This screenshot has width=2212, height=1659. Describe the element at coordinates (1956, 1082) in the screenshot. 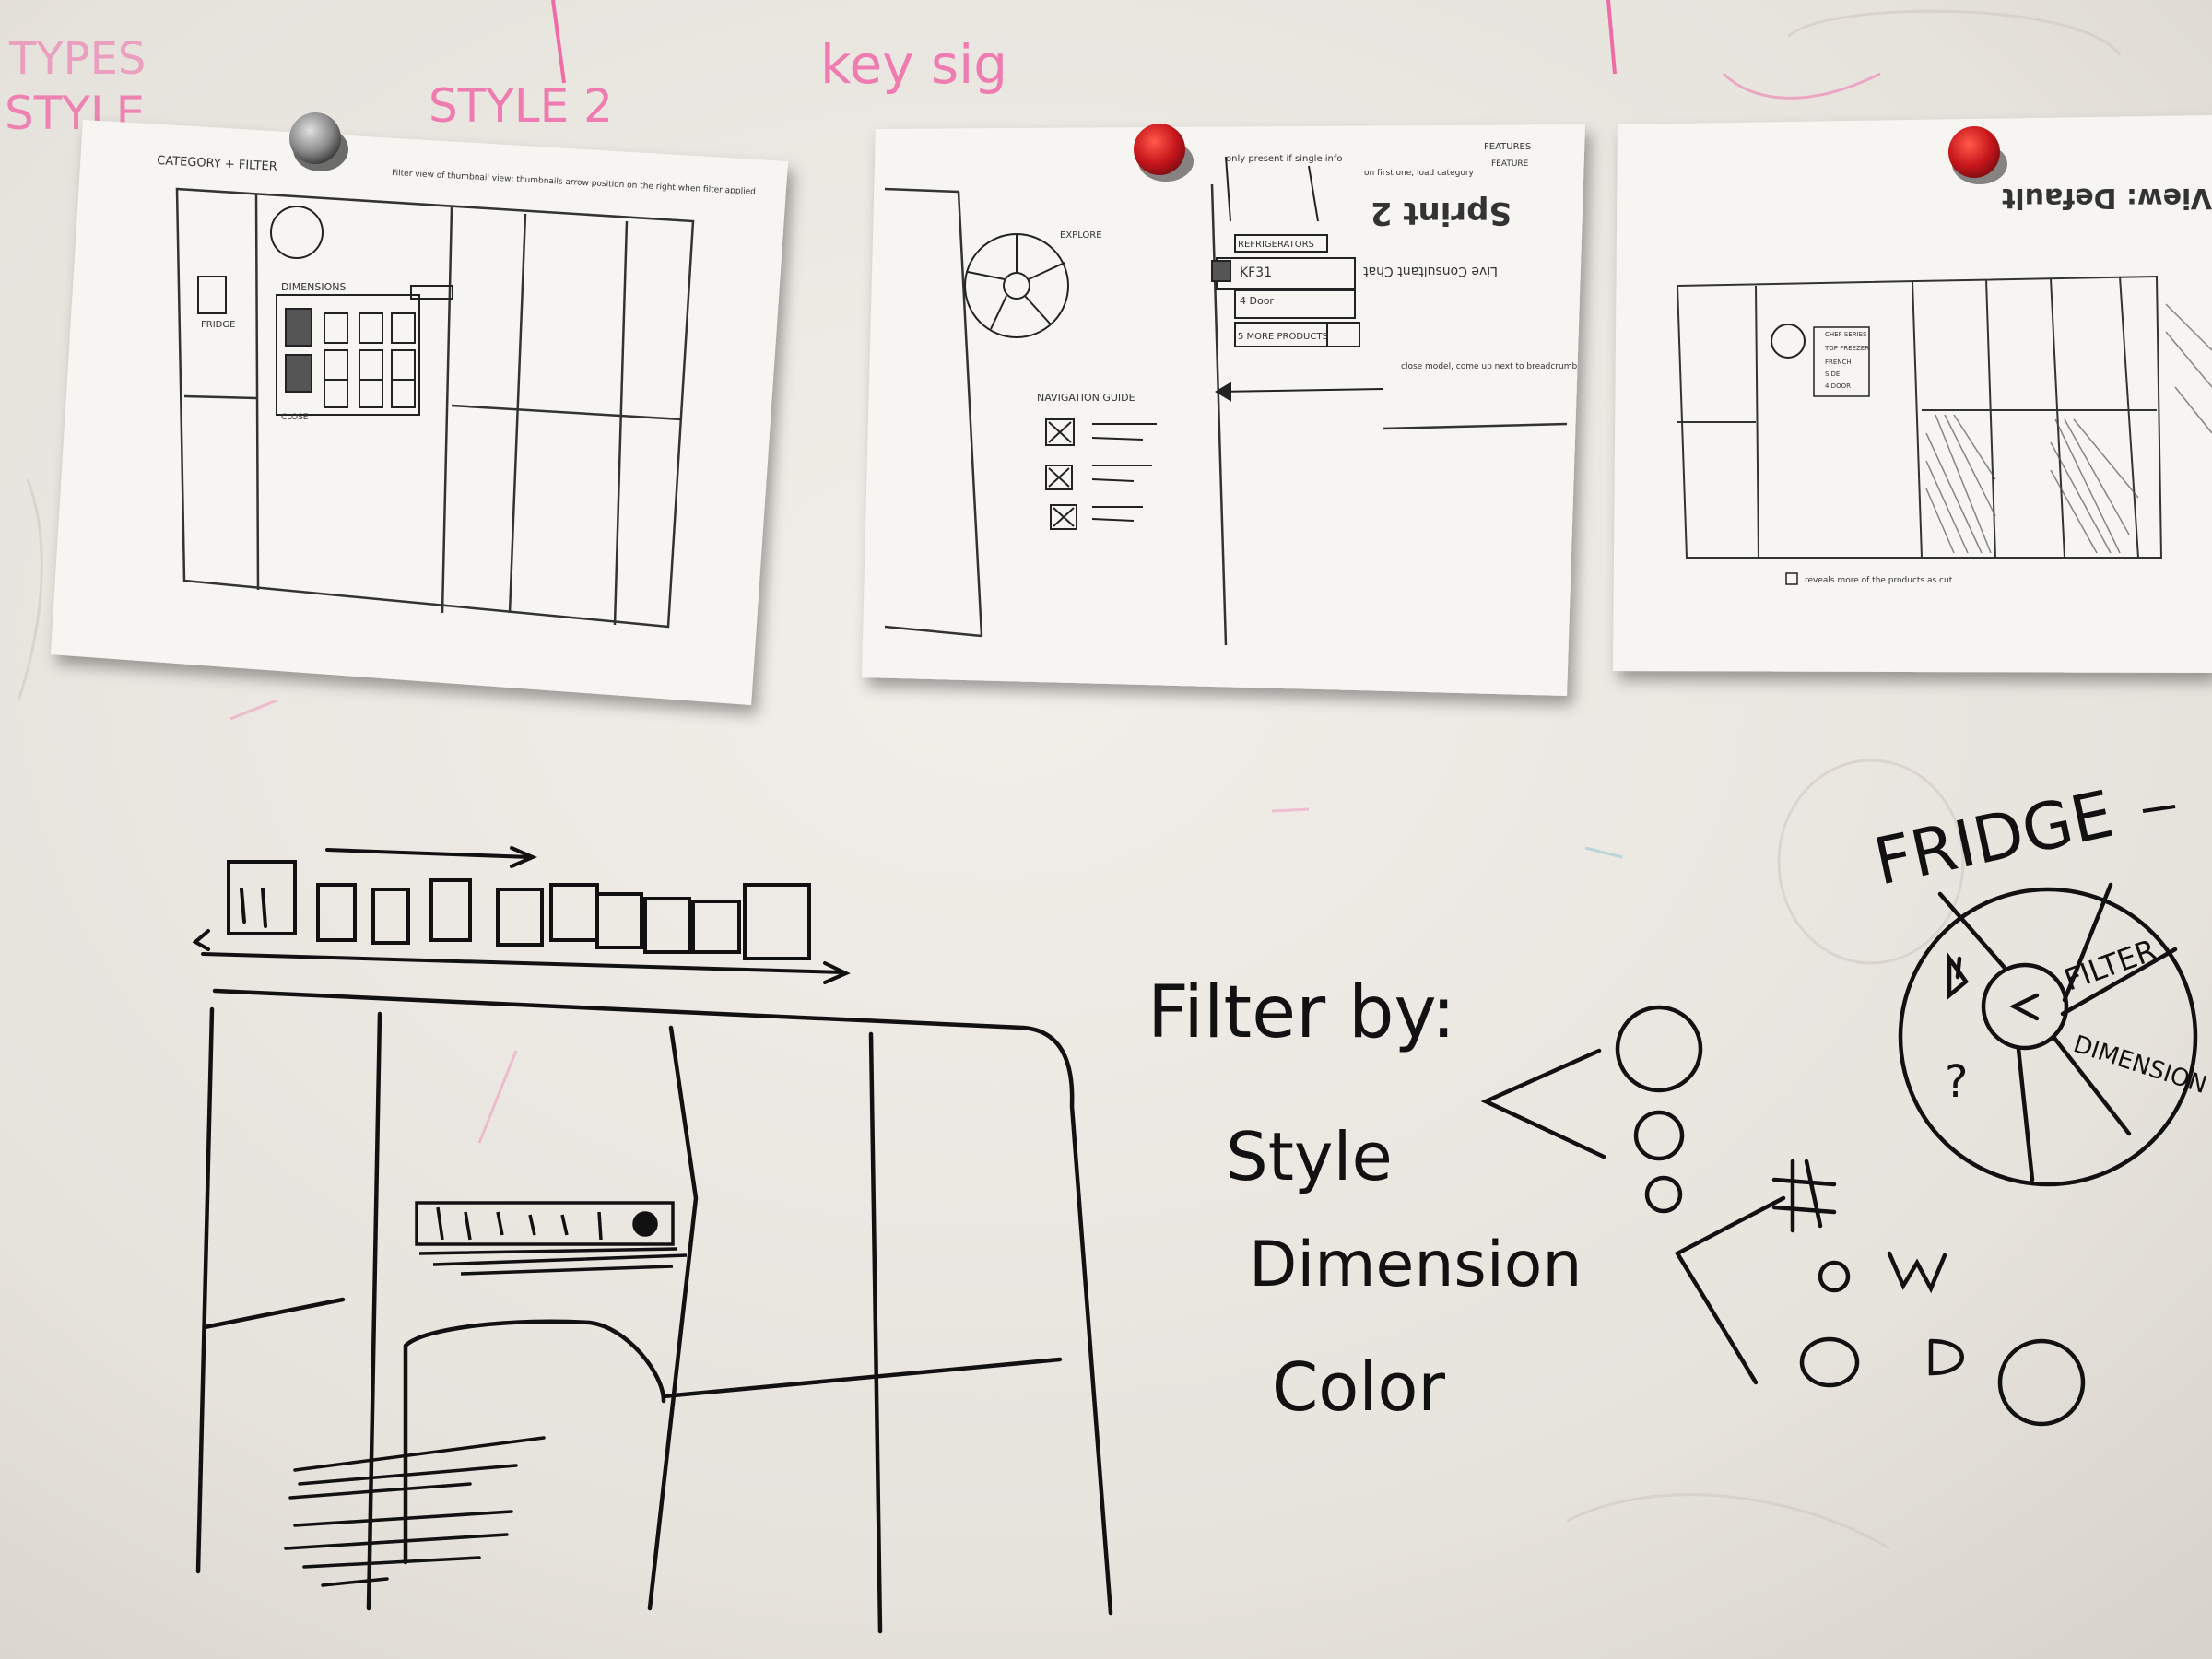

I see `wheel-question-mark: ?` at that location.